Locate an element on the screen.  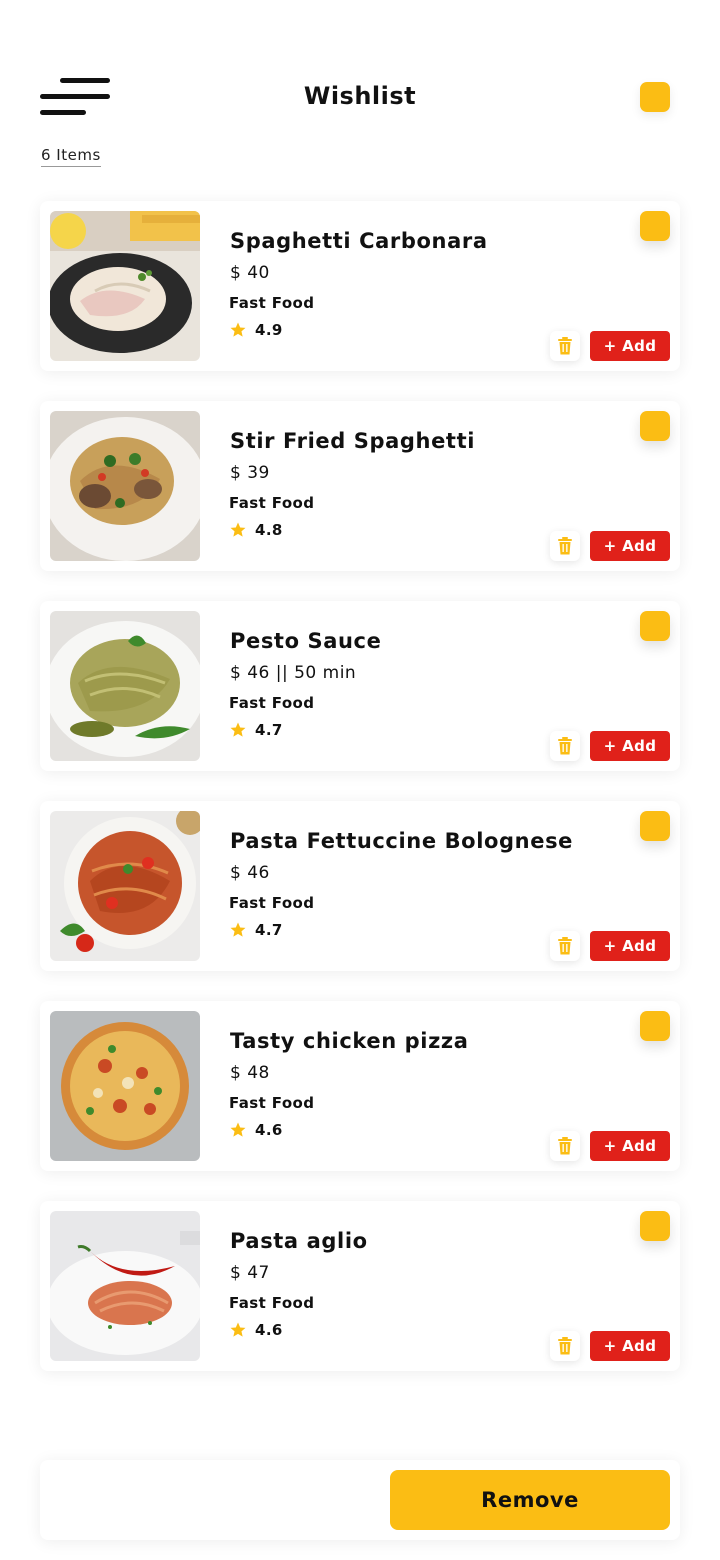
item-rating: 4.8 is located at coordinates (256, 530).